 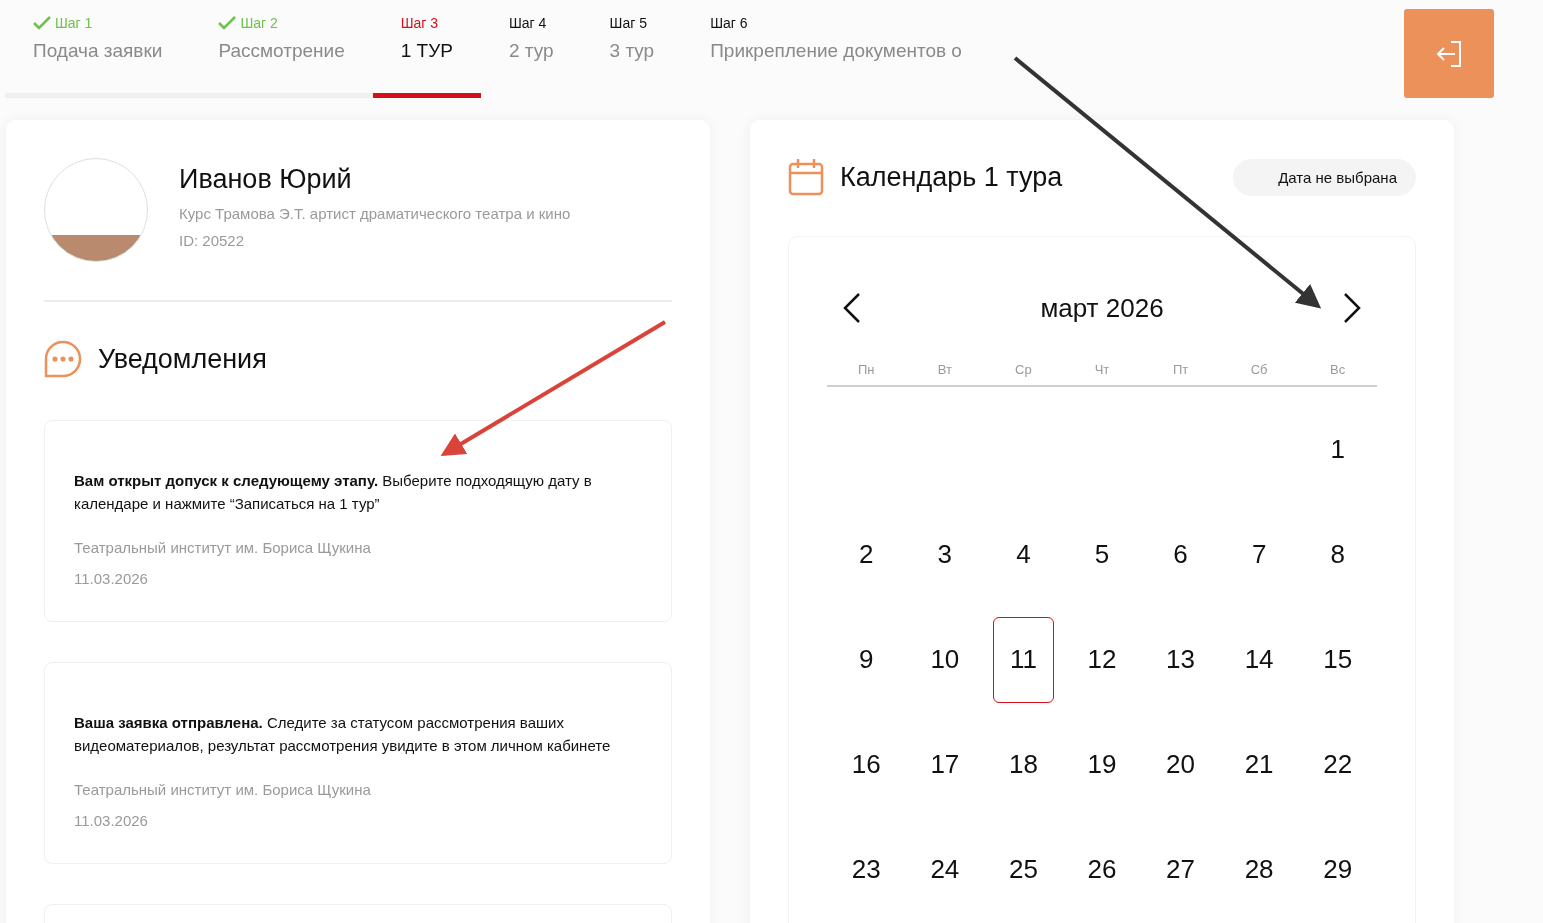 I want to click on step-label: 3 тур, so click(x=632, y=51).